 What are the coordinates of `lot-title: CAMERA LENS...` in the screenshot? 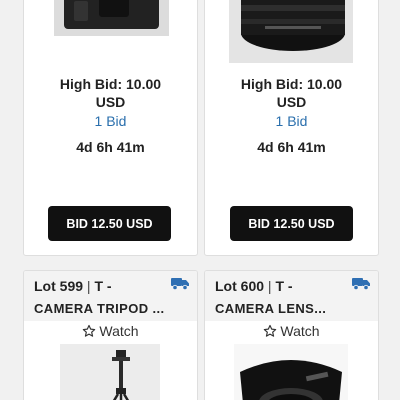 It's located at (291, 309).